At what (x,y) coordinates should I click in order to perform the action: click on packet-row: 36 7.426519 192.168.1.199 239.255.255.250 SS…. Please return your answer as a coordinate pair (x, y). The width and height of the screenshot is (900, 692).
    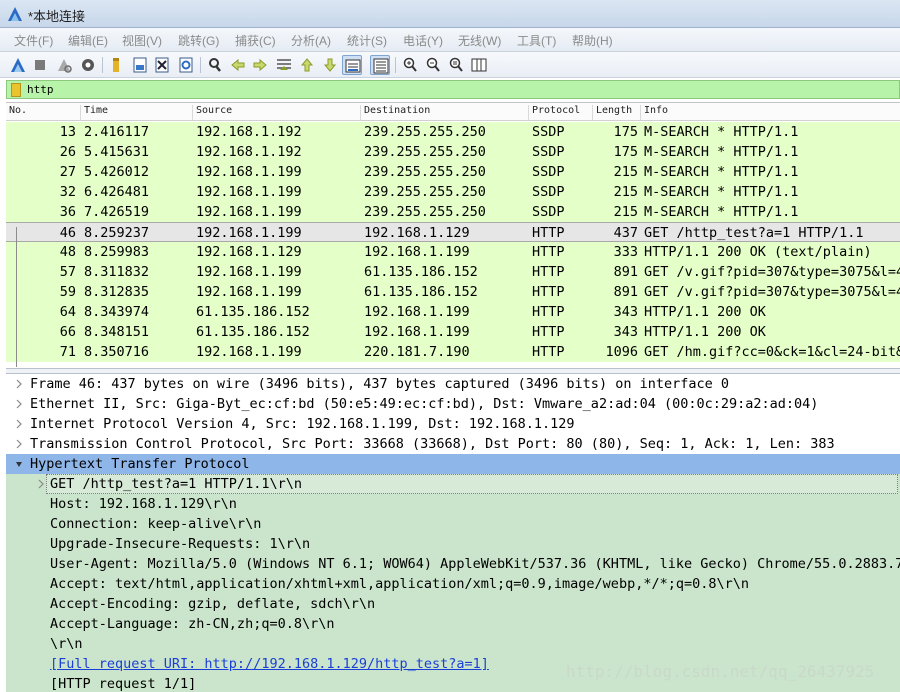
    Looking at the image, I should click on (453, 212).